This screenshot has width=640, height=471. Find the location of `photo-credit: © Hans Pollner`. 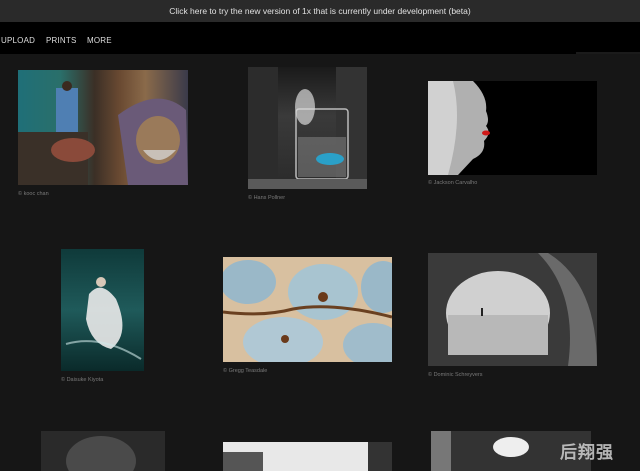

photo-credit: © Hans Pollner is located at coordinates (266, 198).